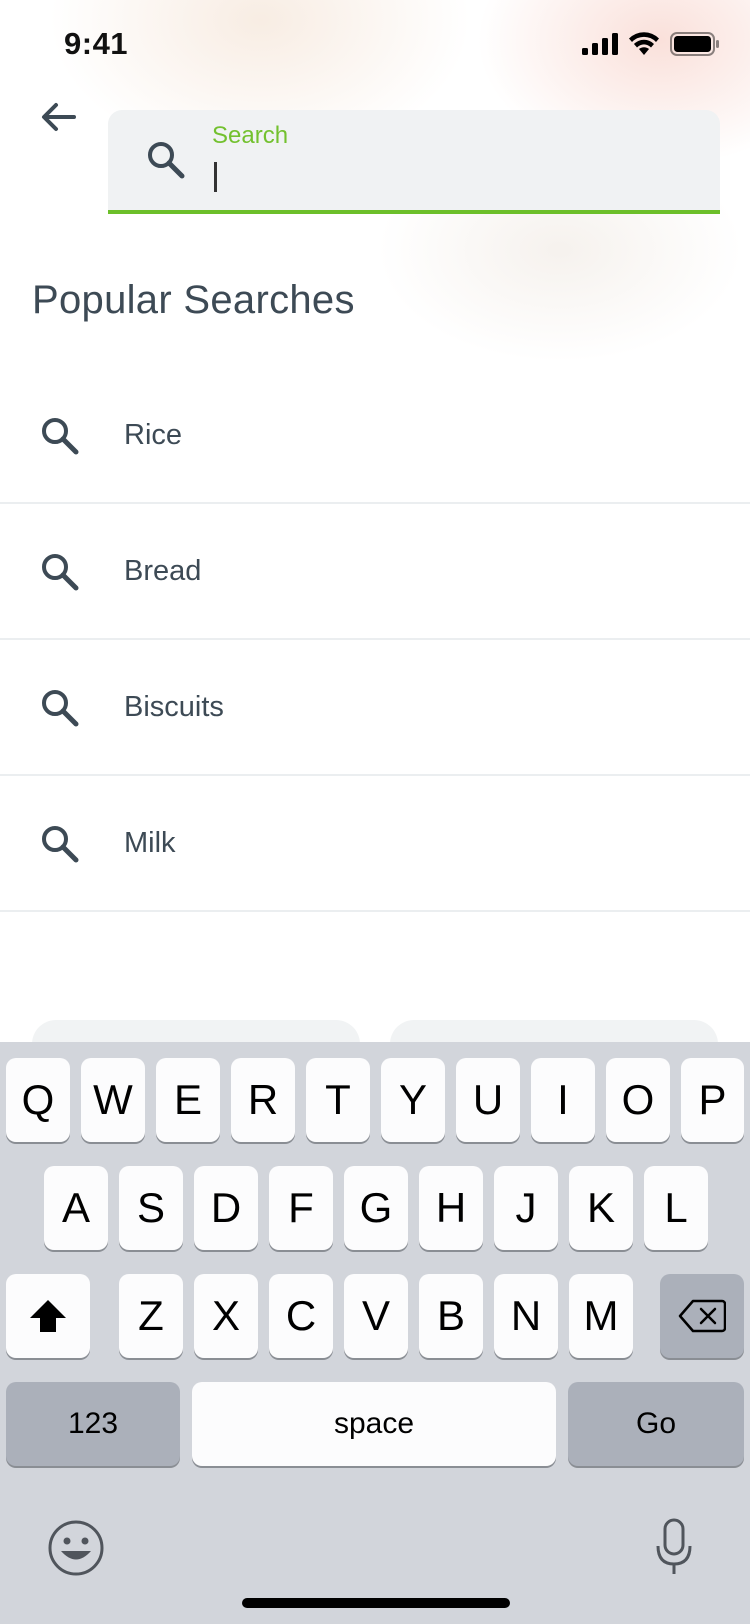 This screenshot has height=1624, width=750. Describe the element at coordinates (375, 1050) in the screenshot. I see `content-cards-peek` at that location.